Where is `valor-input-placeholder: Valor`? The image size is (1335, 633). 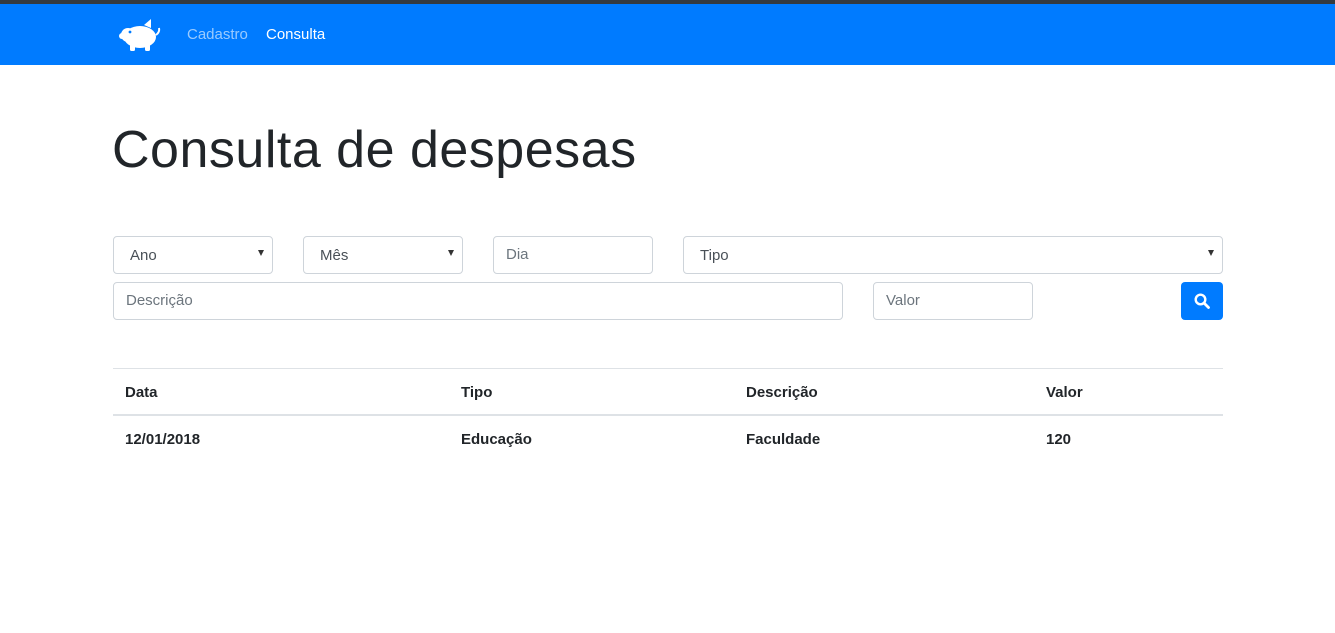
valor-input-placeholder: Valor is located at coordinates (903, 300).